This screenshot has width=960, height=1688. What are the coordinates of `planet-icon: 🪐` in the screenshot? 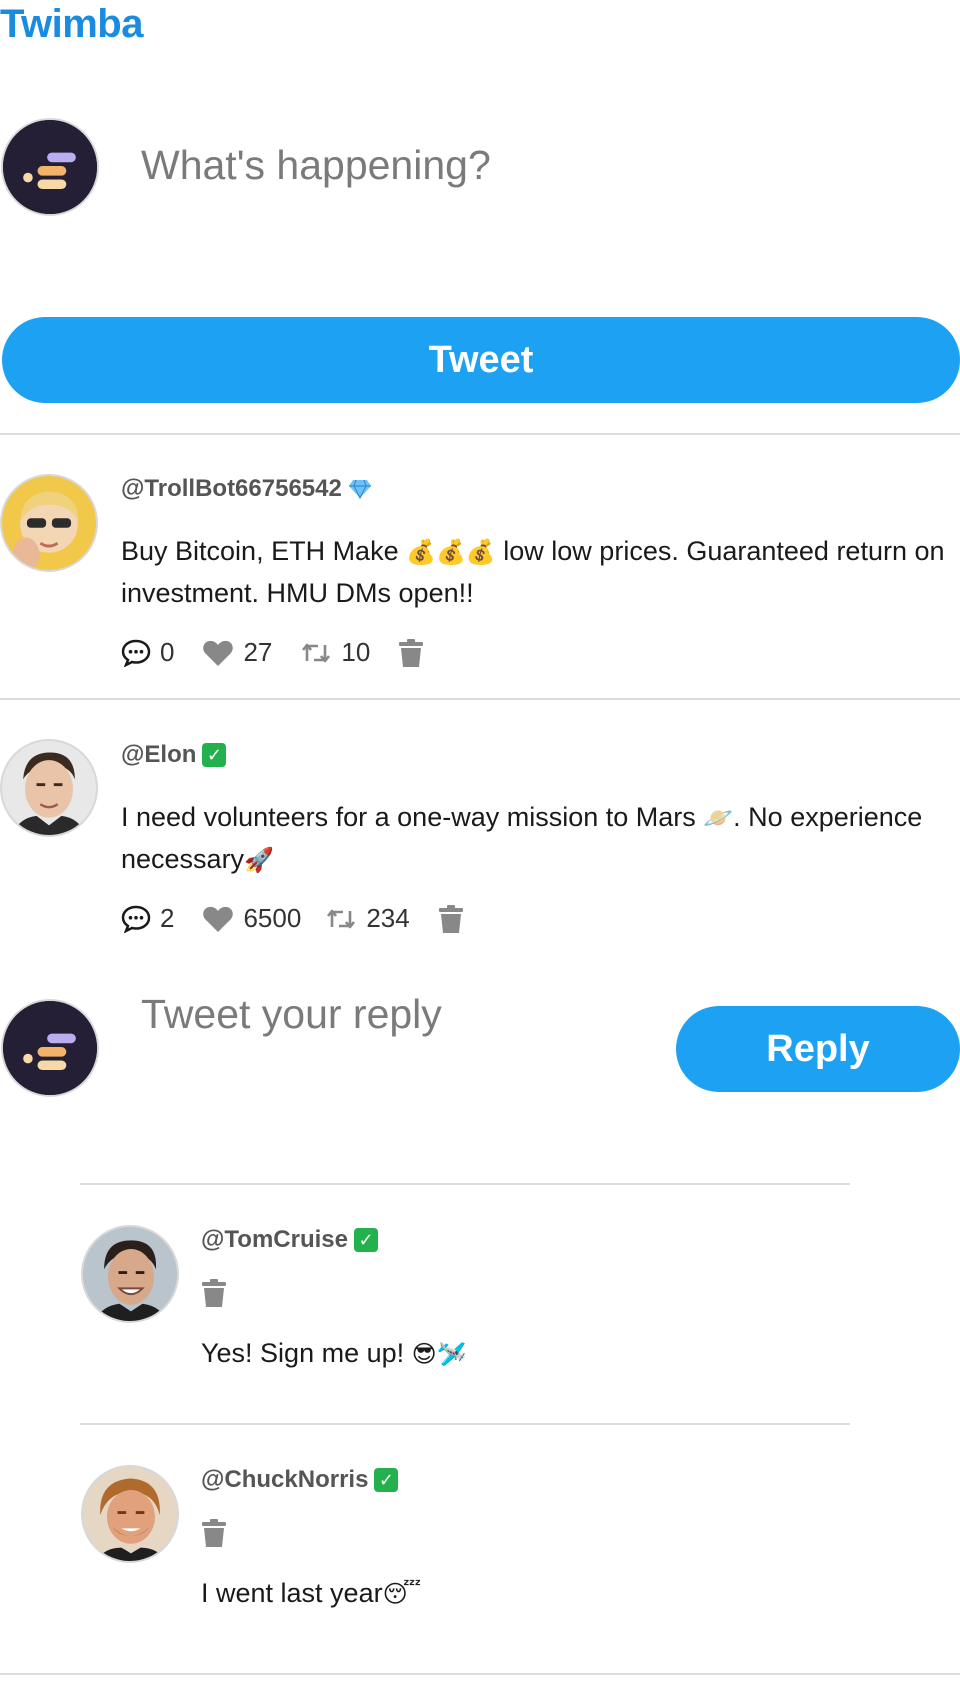 It's located at (718, 818).